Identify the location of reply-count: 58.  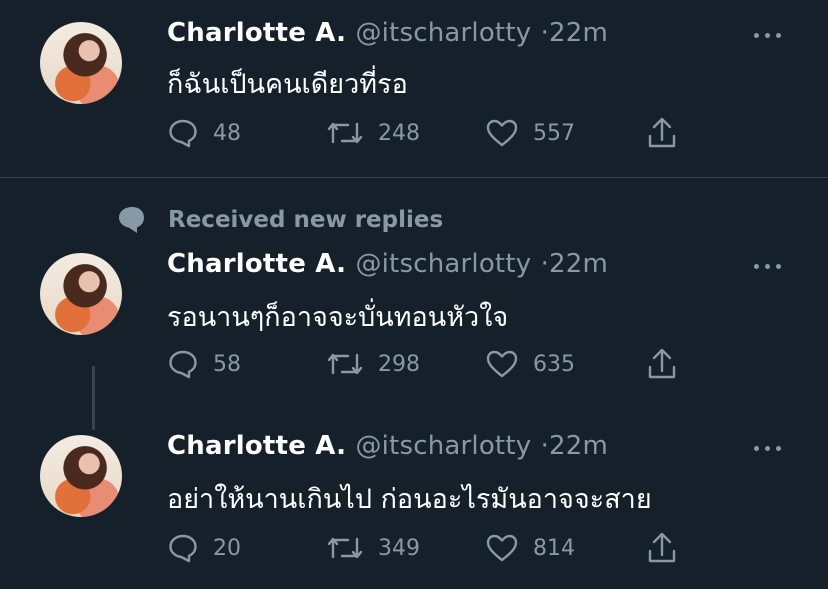
(227, 364).